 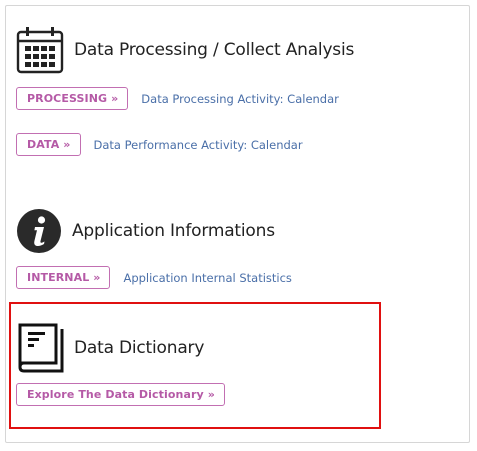 I want to click on application-section-header: Application Informations, so click(x=145, y=231).